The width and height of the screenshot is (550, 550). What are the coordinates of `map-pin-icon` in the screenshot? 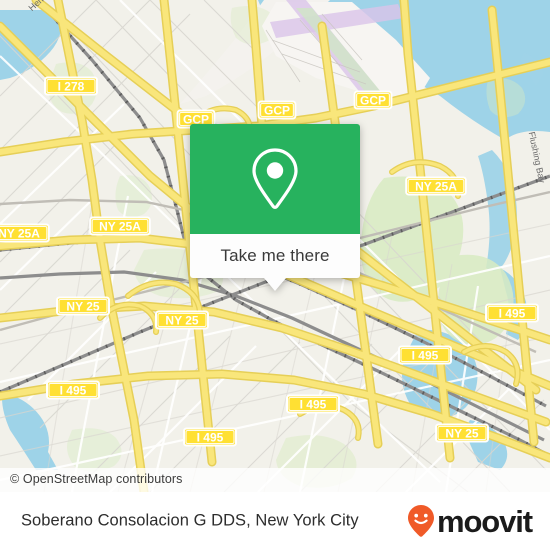 It's located at (275, 178).